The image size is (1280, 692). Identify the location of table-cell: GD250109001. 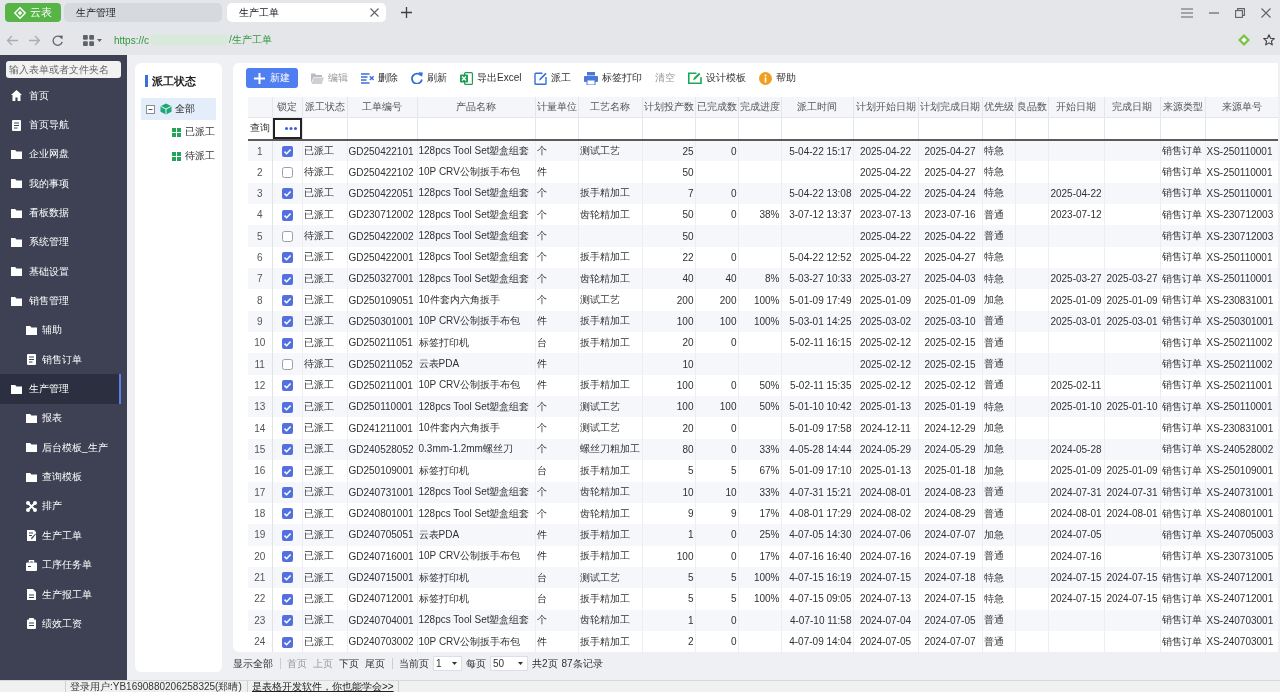
(382, 471).